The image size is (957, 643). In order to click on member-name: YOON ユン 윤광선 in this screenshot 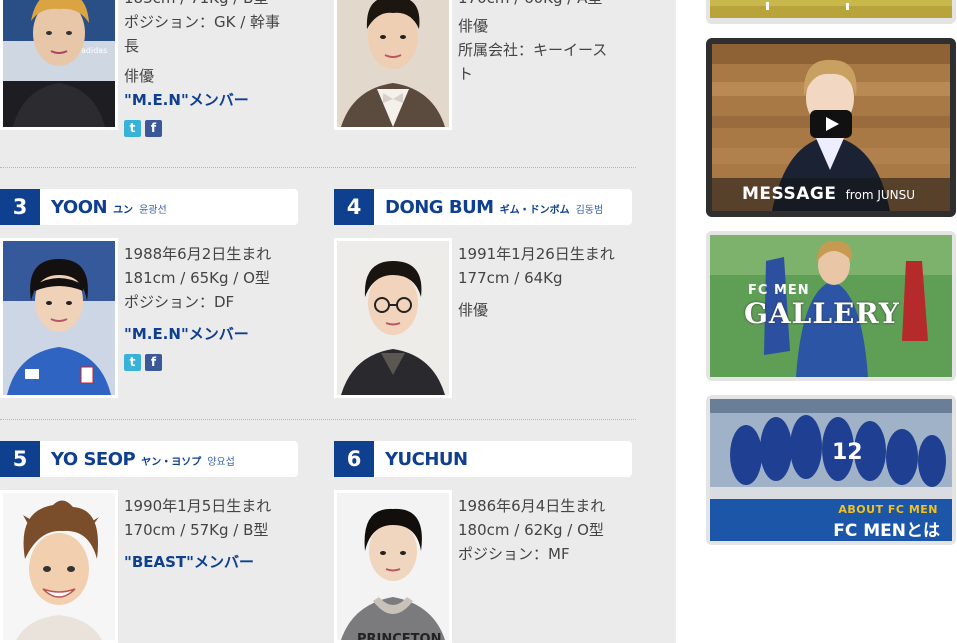, I will do `click(109, 207)`.